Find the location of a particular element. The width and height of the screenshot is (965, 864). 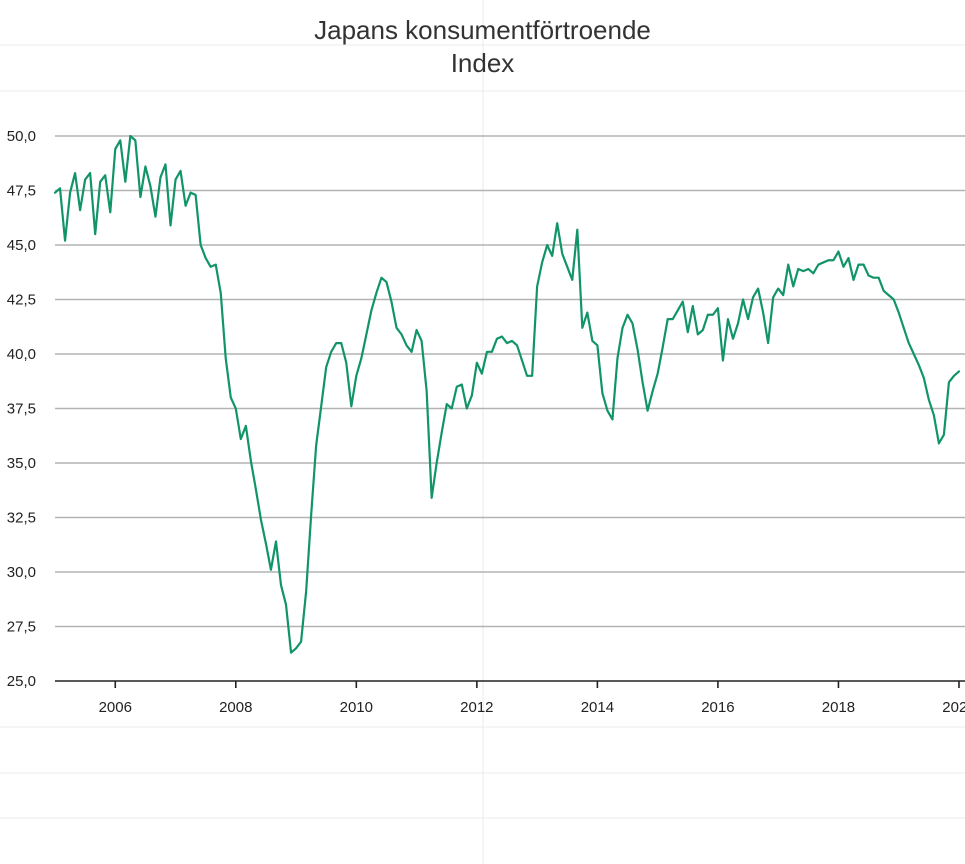

x-tick-label: 2016 is located at coordinates (717, 707).